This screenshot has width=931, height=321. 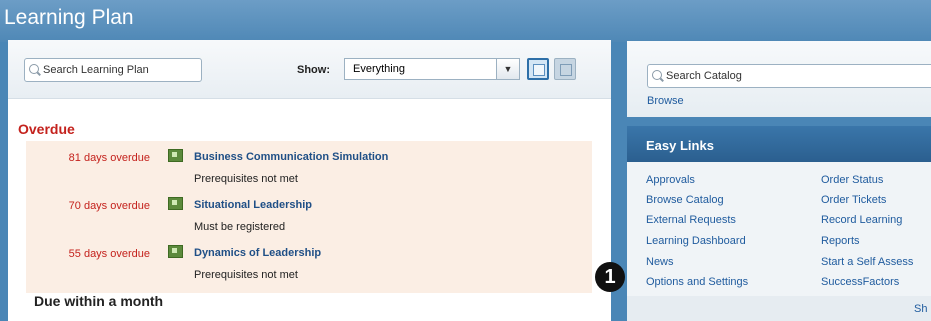 What do you see at coordinates (507, 69) in the screenshot?
I see `dropdown-arrow-icon: ▼` at bounding box center [507, 69].